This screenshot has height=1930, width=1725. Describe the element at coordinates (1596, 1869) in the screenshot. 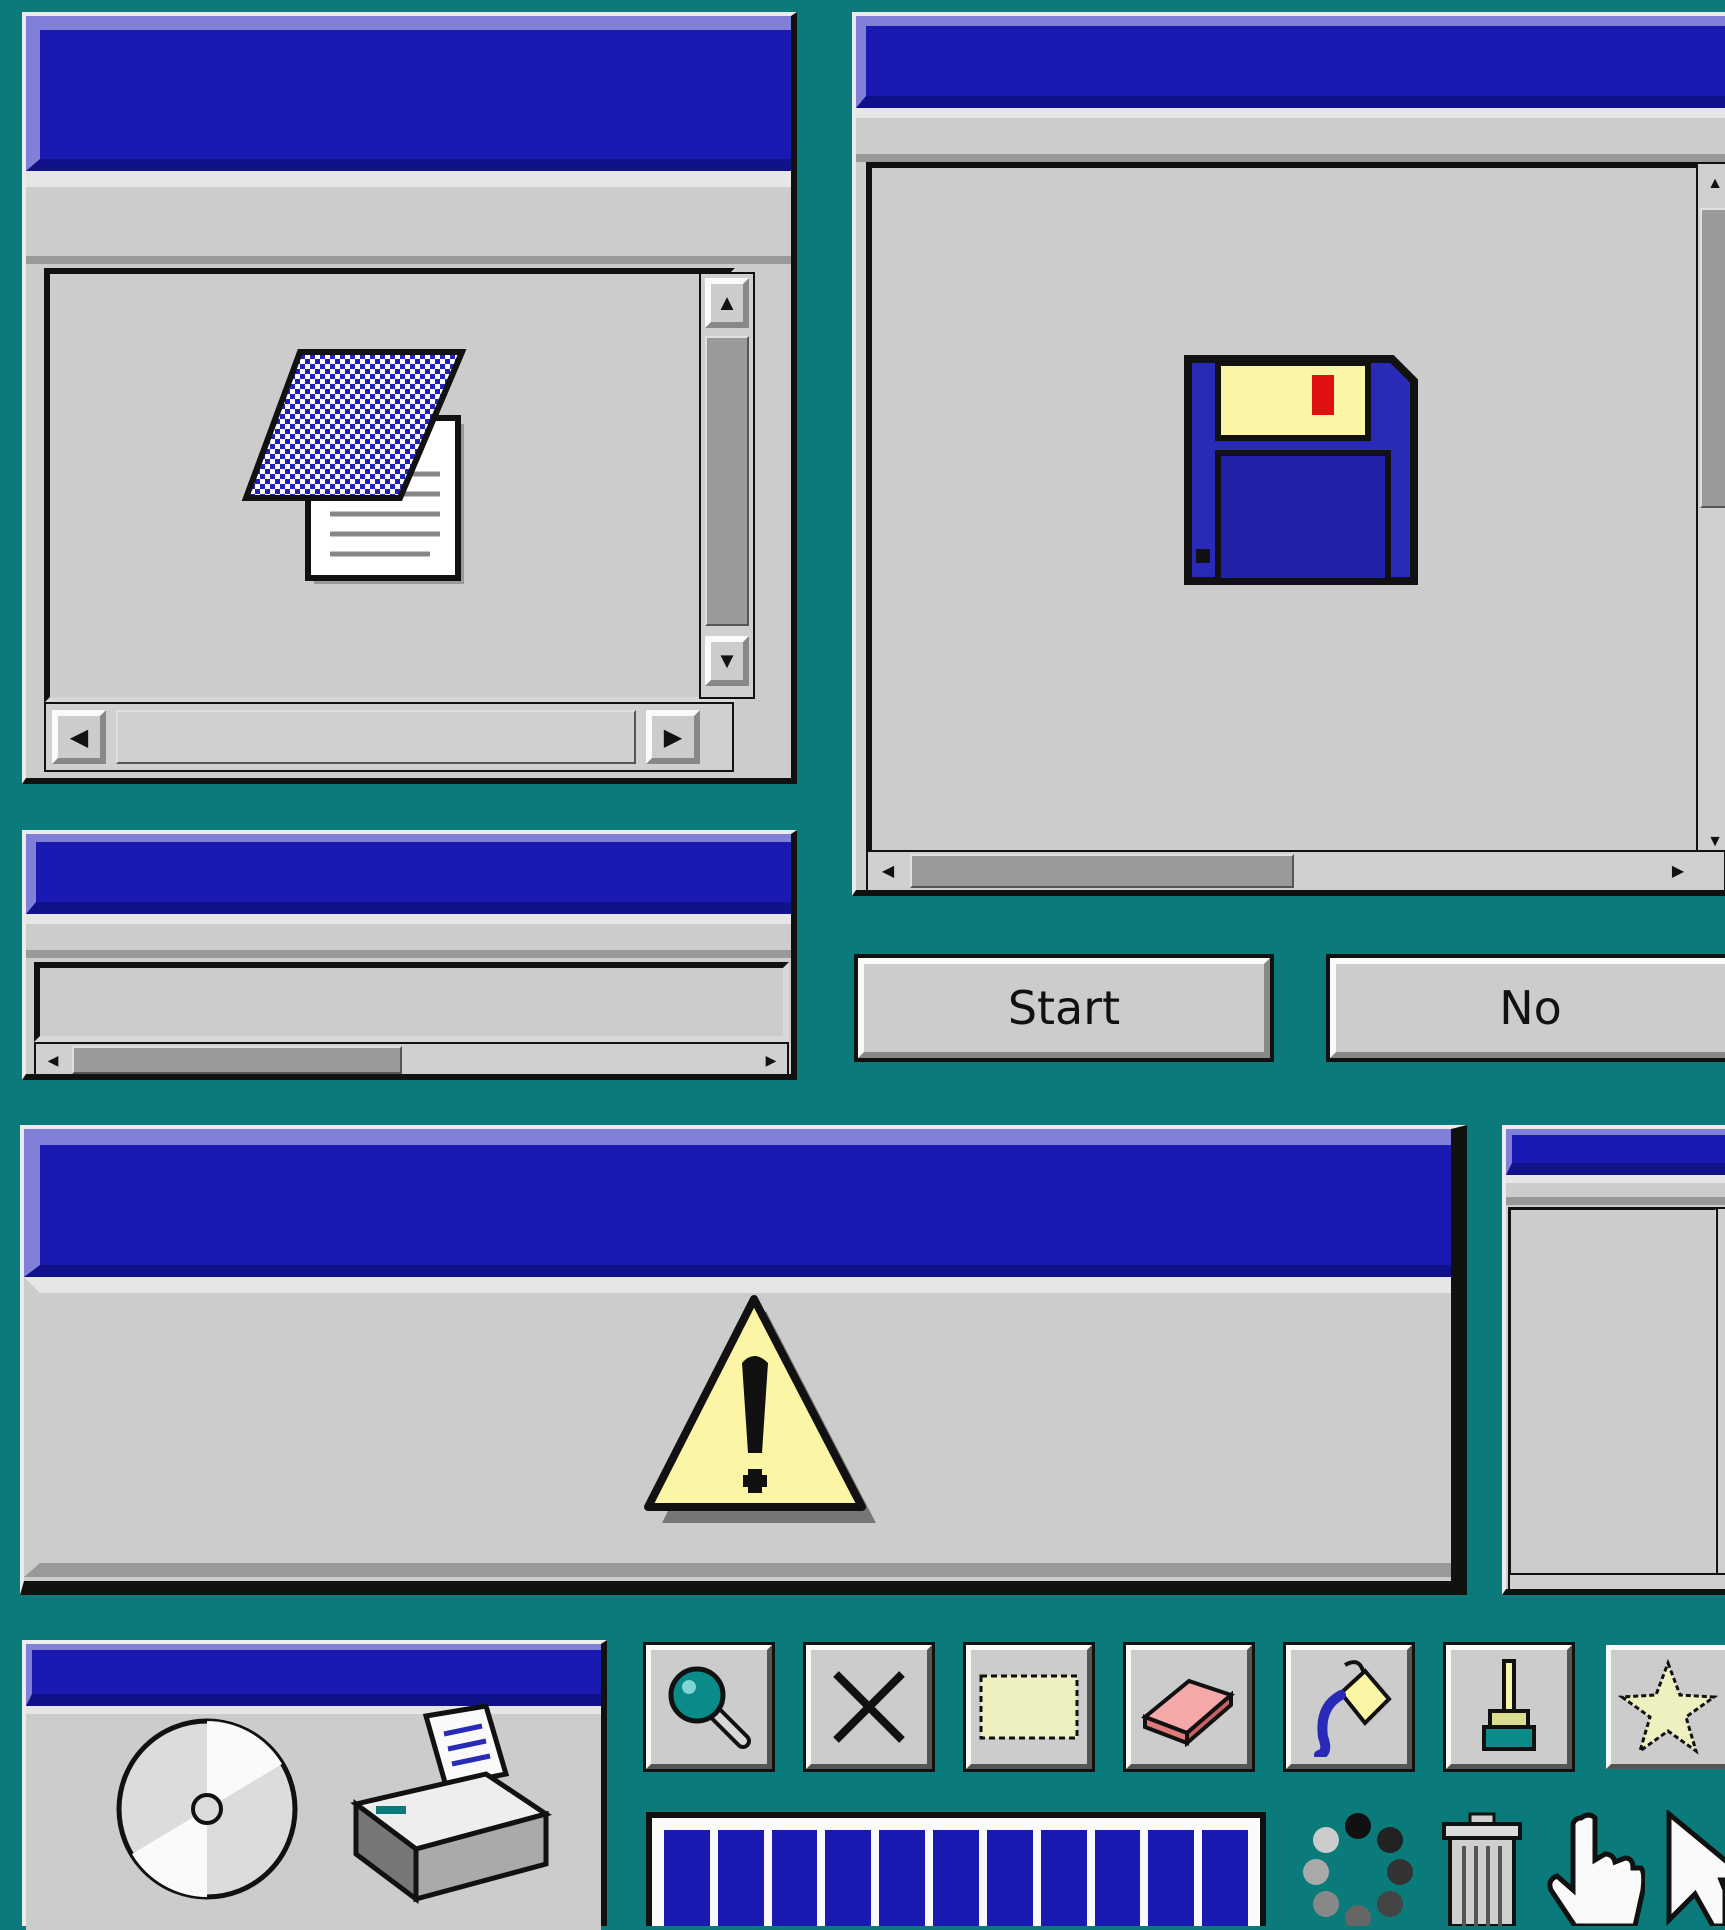

I see `hand-pointer-icon` at that location.